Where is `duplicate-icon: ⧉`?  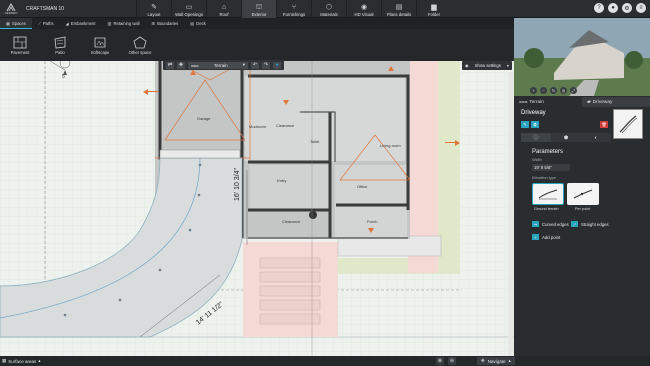 duplicate-icon: ⧉ is located at coordinates (535, 124).